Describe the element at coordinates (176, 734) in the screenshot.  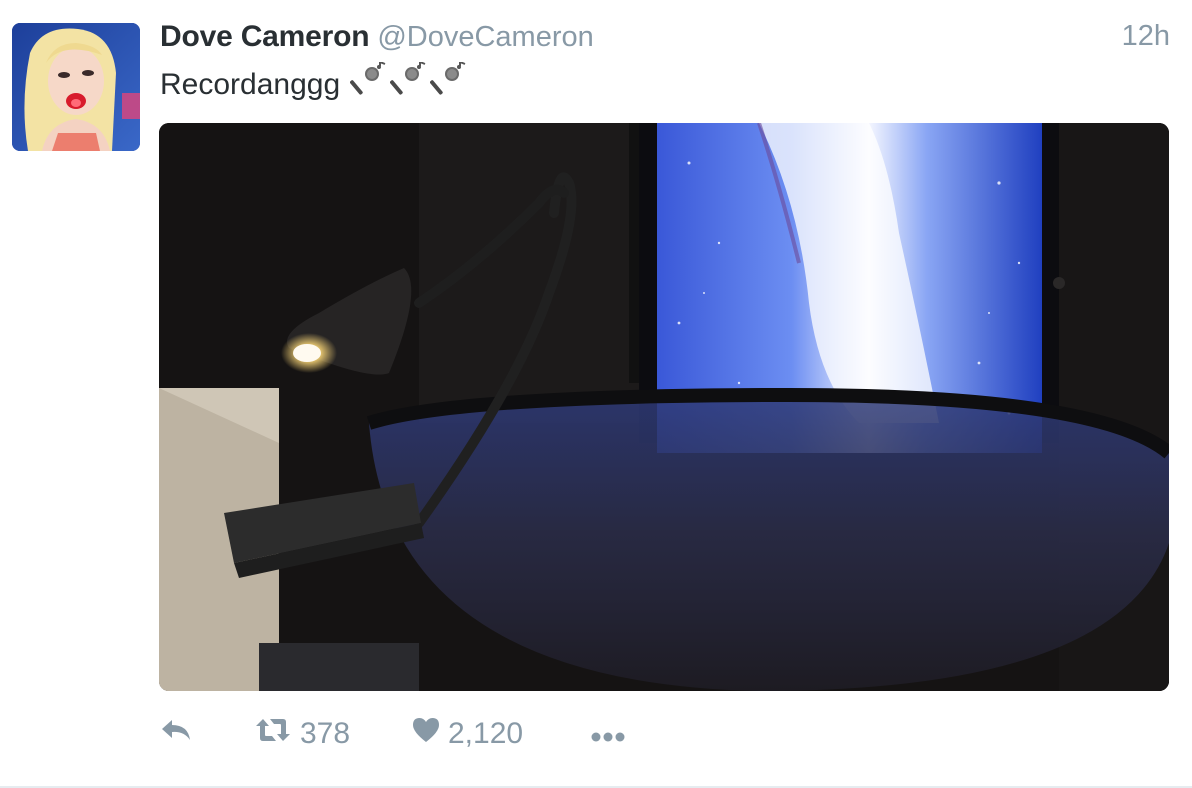
I see `reply-icon` at that location.